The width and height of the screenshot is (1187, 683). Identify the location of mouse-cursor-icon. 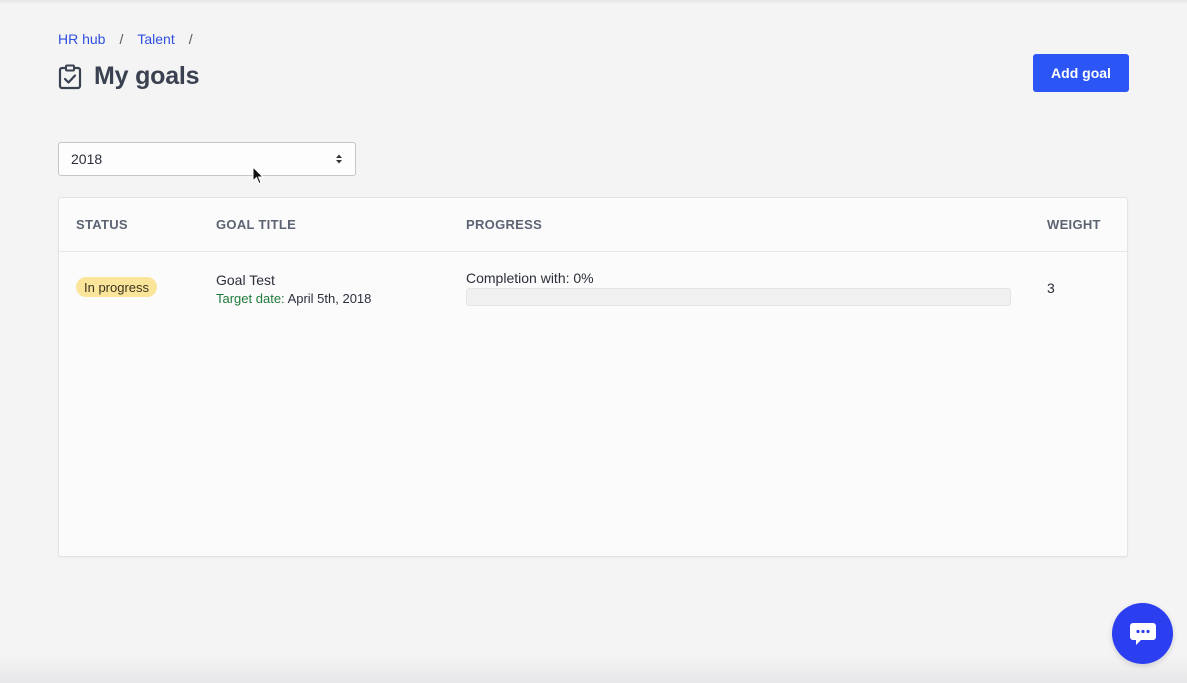
(258, 175).